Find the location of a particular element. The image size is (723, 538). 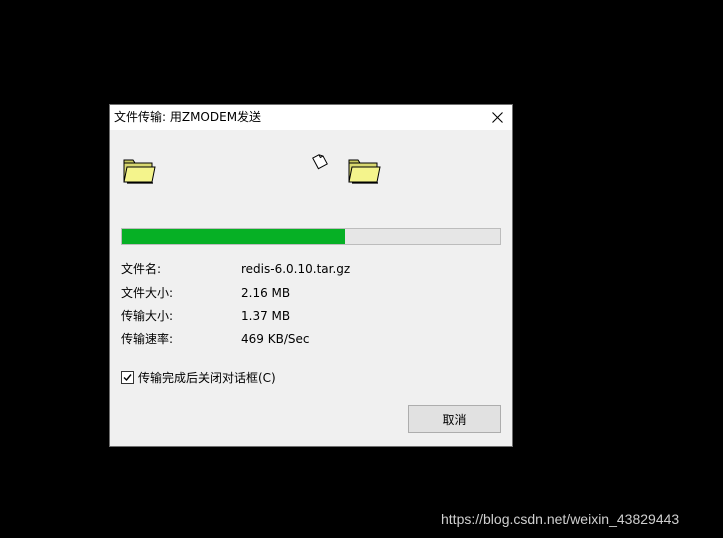

dialog-title: 文件传输: 用ZMODEM发送 is located at coordinates (188, 117).